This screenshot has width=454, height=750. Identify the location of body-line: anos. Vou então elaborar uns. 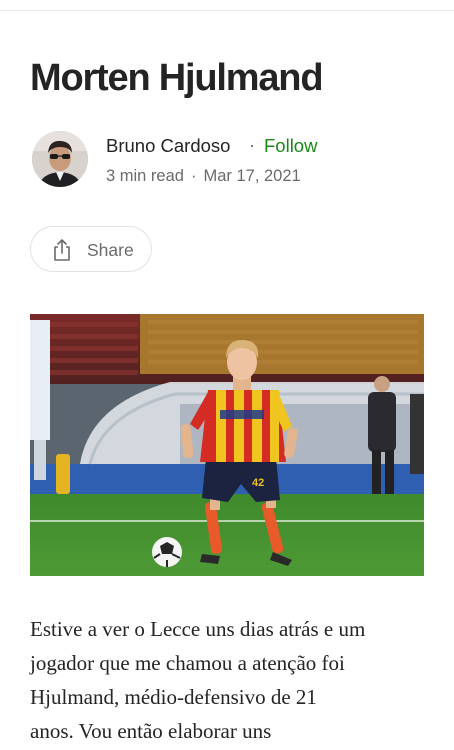
(151, 731).